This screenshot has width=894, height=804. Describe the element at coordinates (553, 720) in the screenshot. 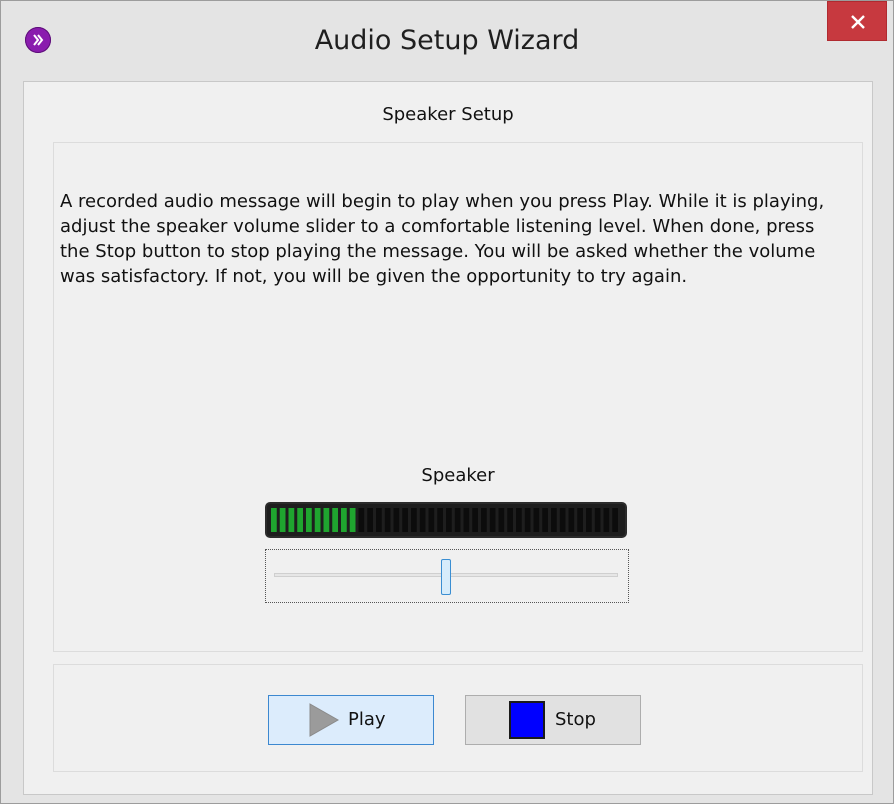

I see `stop-button: Stop` at that location.